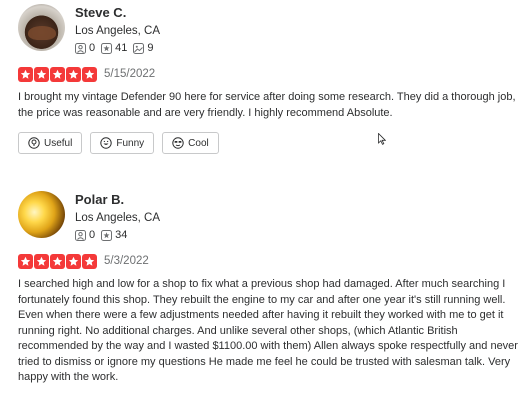  Describe the element at coordinates (34, 143) in the screenshot. I see `lightbulb-icon` at that location.